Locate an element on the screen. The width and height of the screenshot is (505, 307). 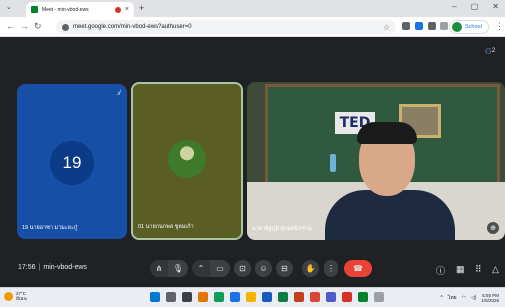
people-icon: ⚇ is located at coordinates (488, 51).